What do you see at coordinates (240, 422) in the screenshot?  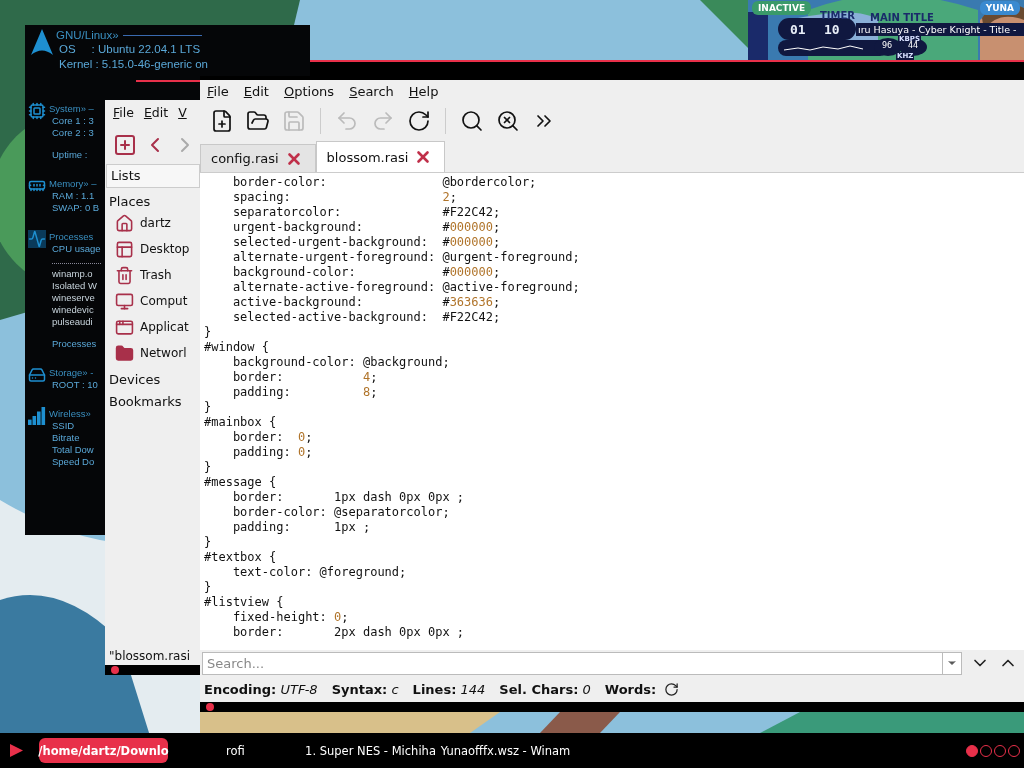 I see `code-line: #mainbox {` at bounding box center [240, 422].